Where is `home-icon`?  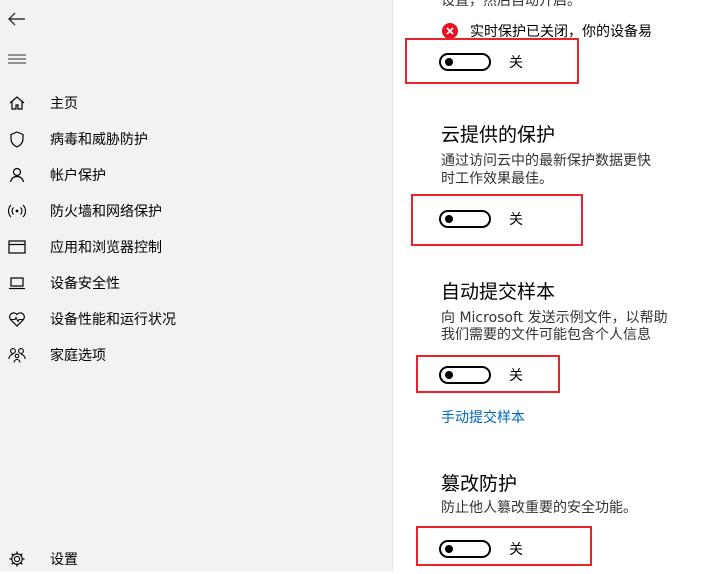
home-icon is located at coordinates (17, 103).